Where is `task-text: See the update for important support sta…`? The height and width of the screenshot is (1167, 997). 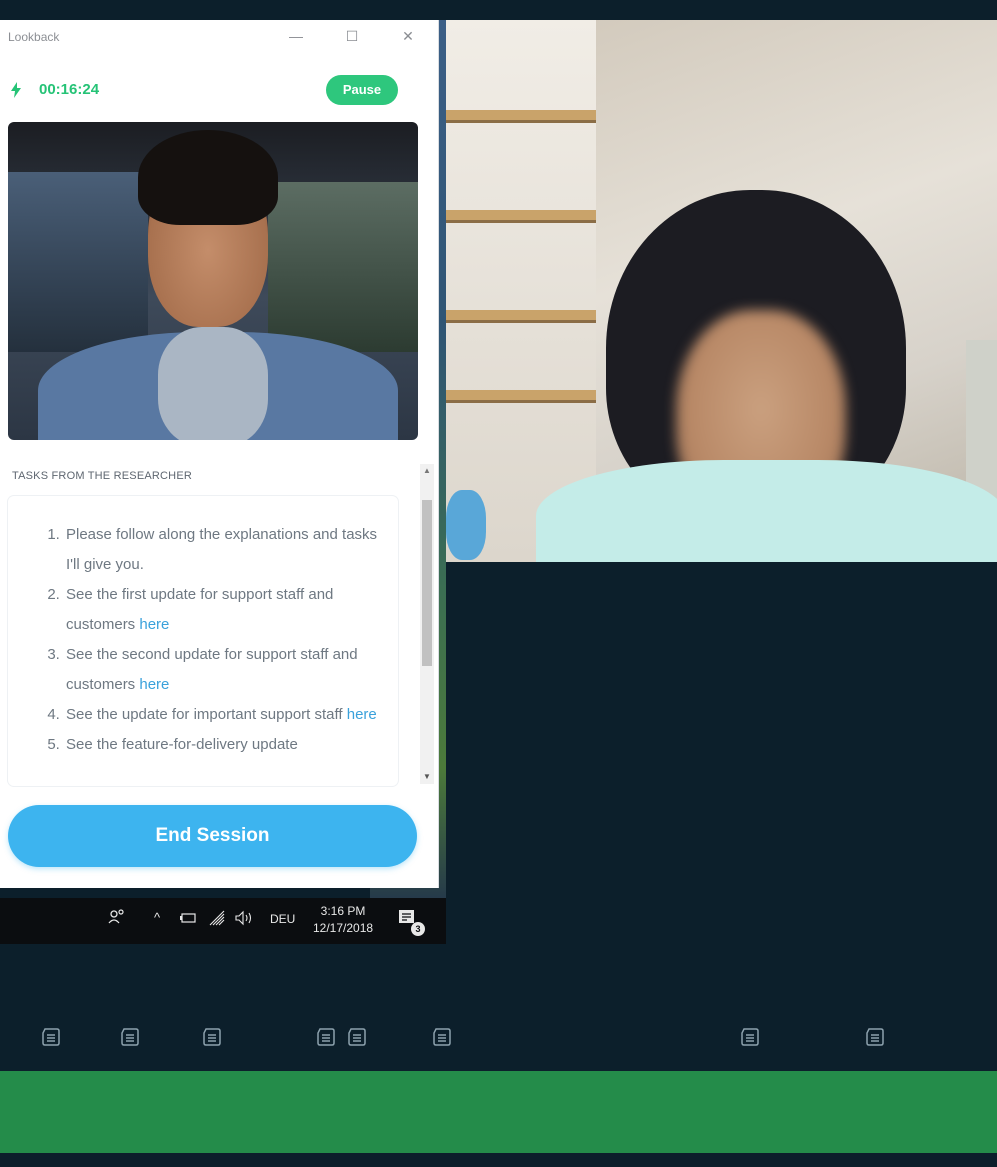
task-text: See the update for important support sta… is located at coordinates (206, 714).